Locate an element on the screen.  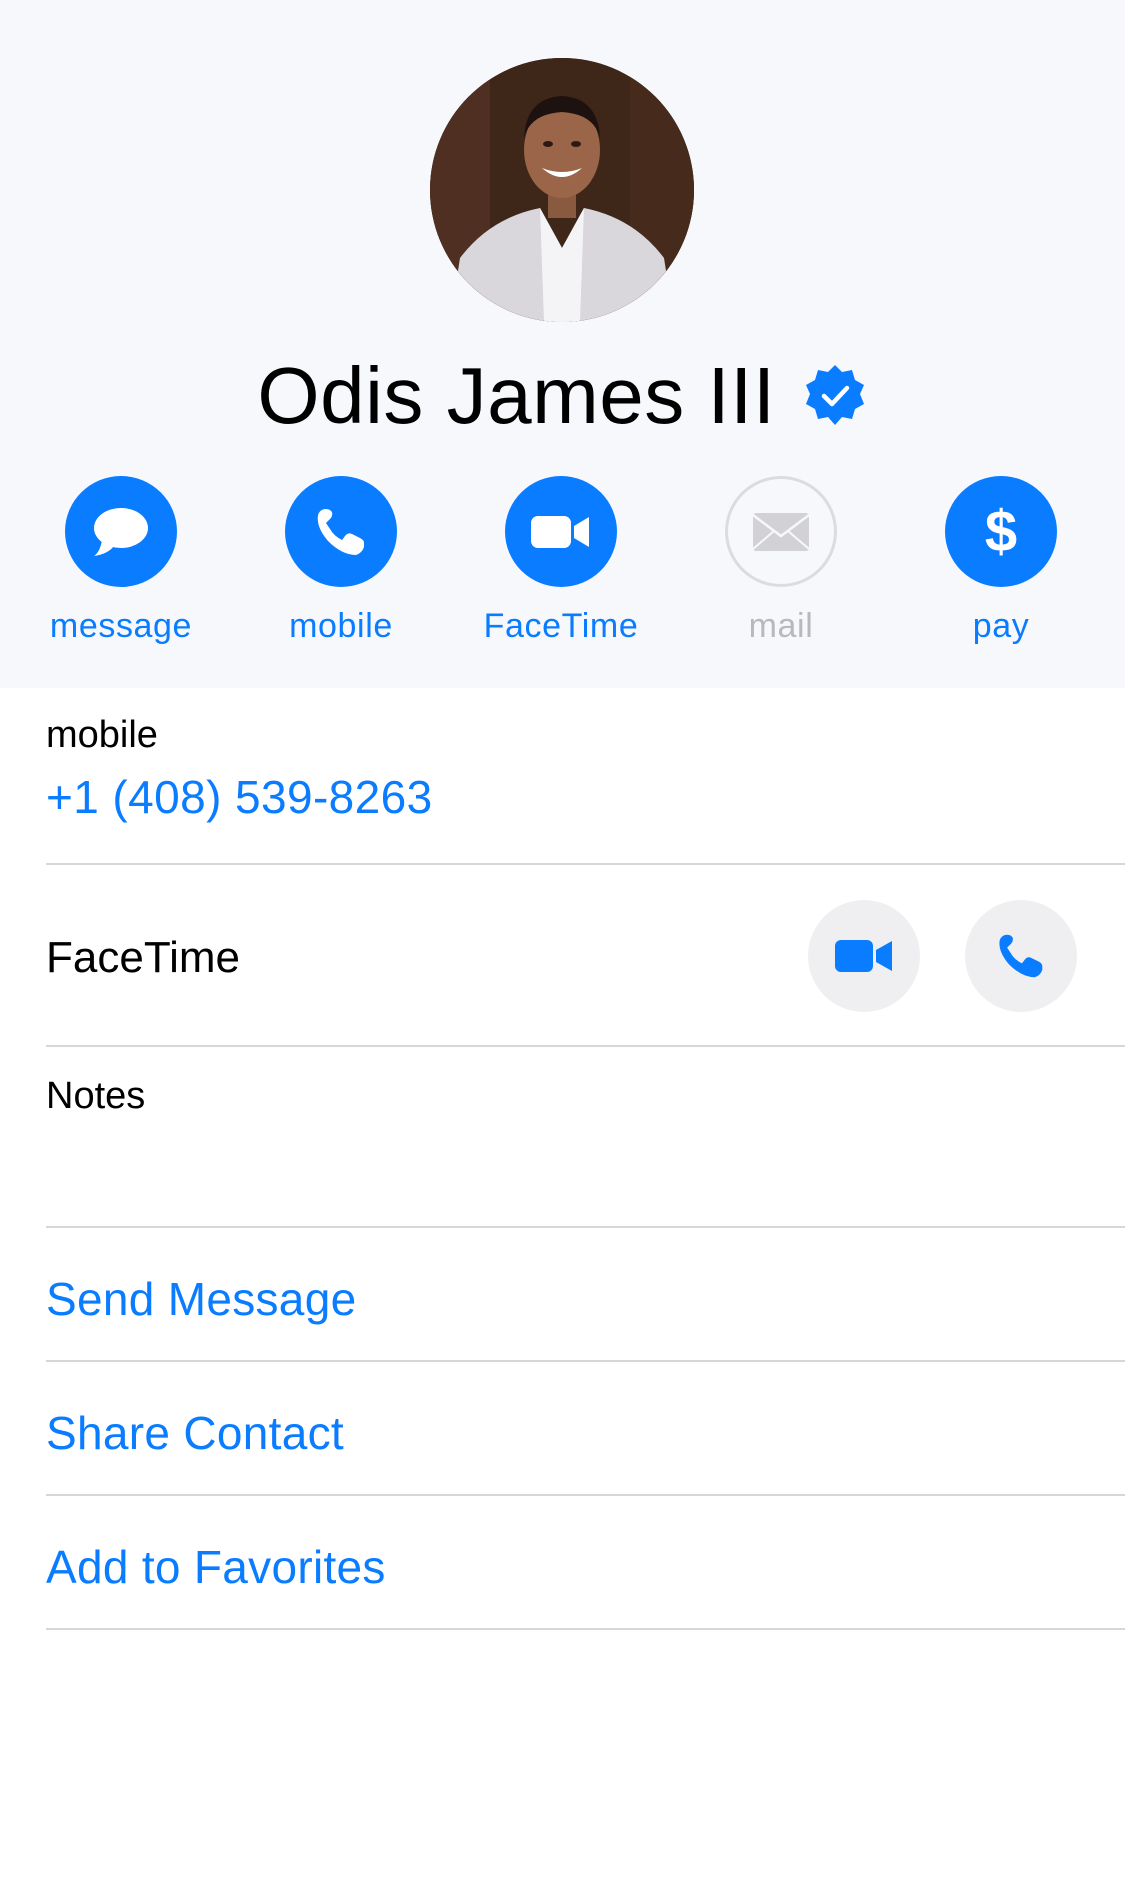
facetime-audio-button is located at coordinates (1021, 956).